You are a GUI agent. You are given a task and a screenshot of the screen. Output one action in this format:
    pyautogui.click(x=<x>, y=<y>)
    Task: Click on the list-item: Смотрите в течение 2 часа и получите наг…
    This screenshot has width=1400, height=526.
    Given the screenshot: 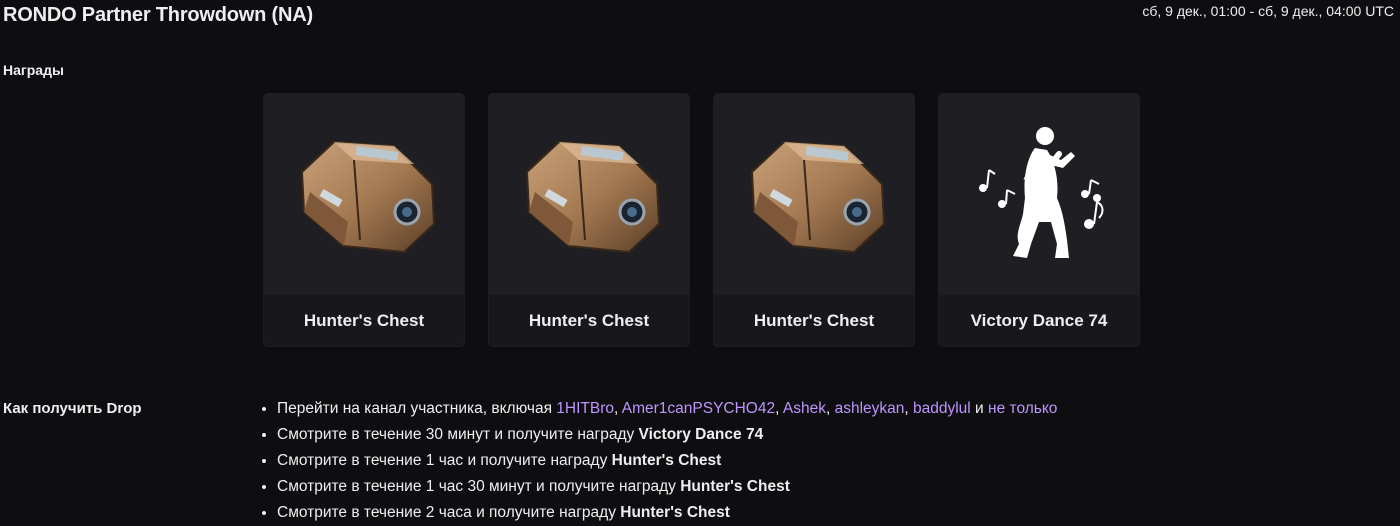 What is the action you would take?
    pyautogui.click(x=667, y=513)
    